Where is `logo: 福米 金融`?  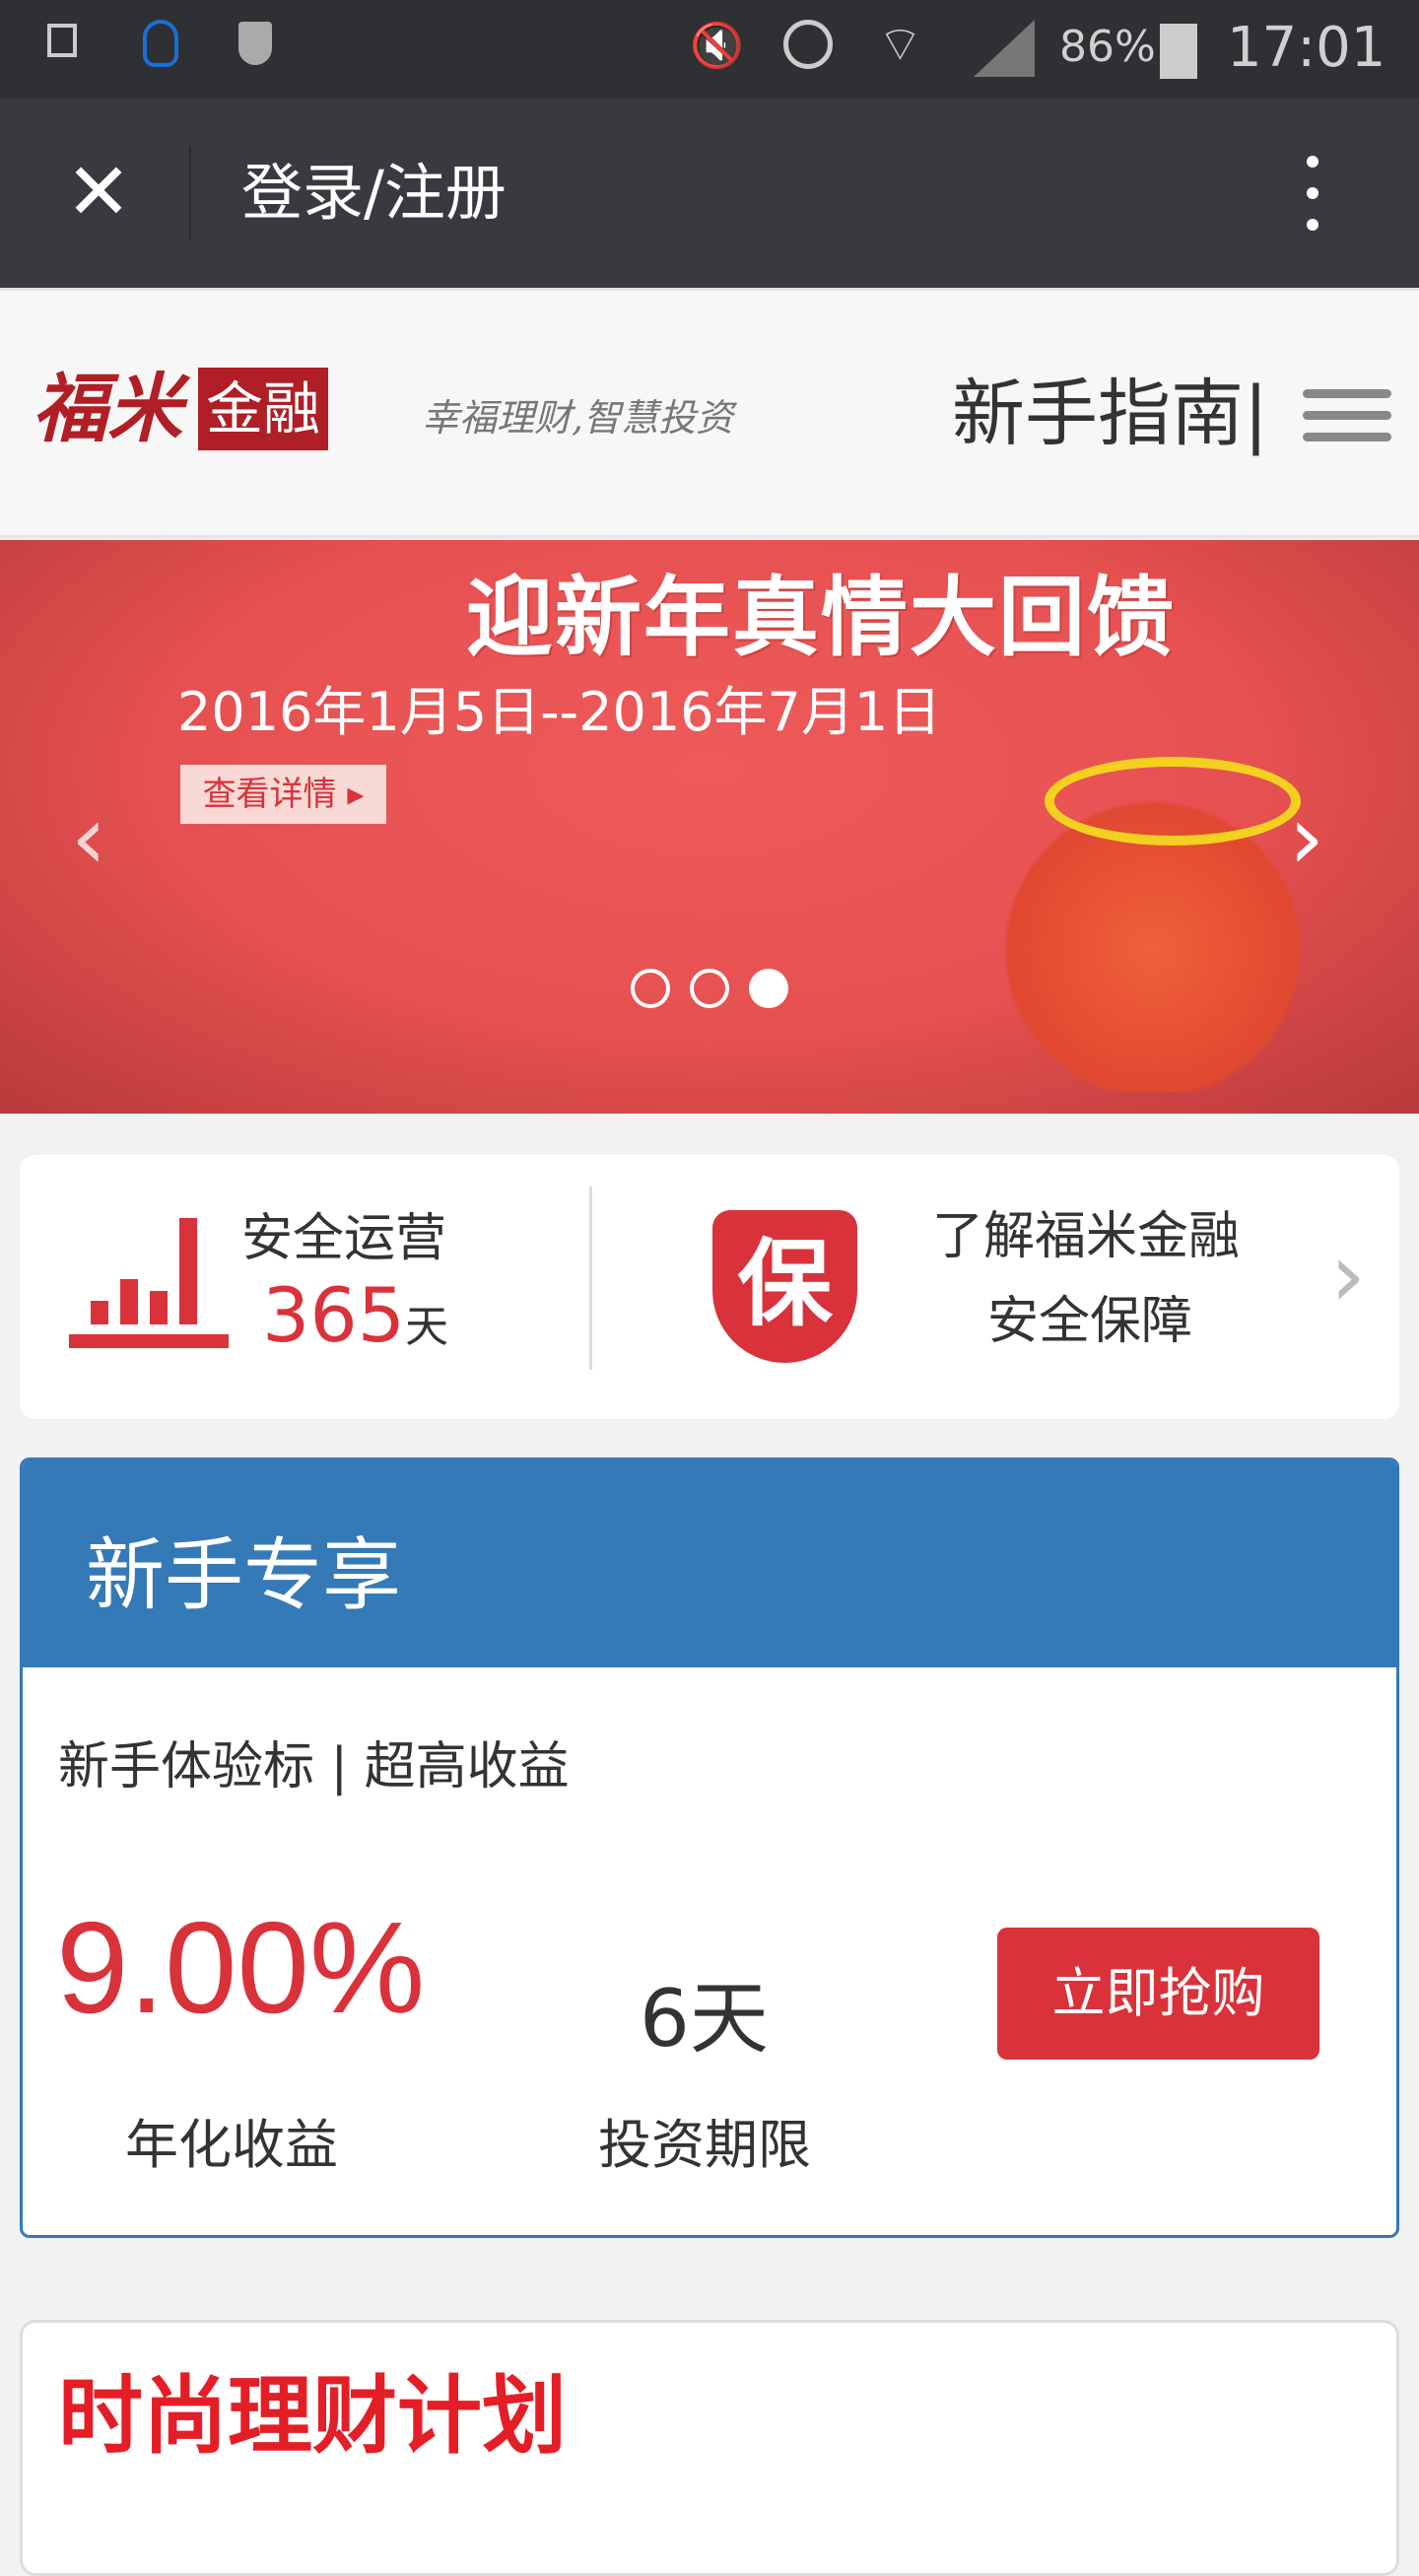 logo: 福米 金融 is located at coordinates (181, 409).